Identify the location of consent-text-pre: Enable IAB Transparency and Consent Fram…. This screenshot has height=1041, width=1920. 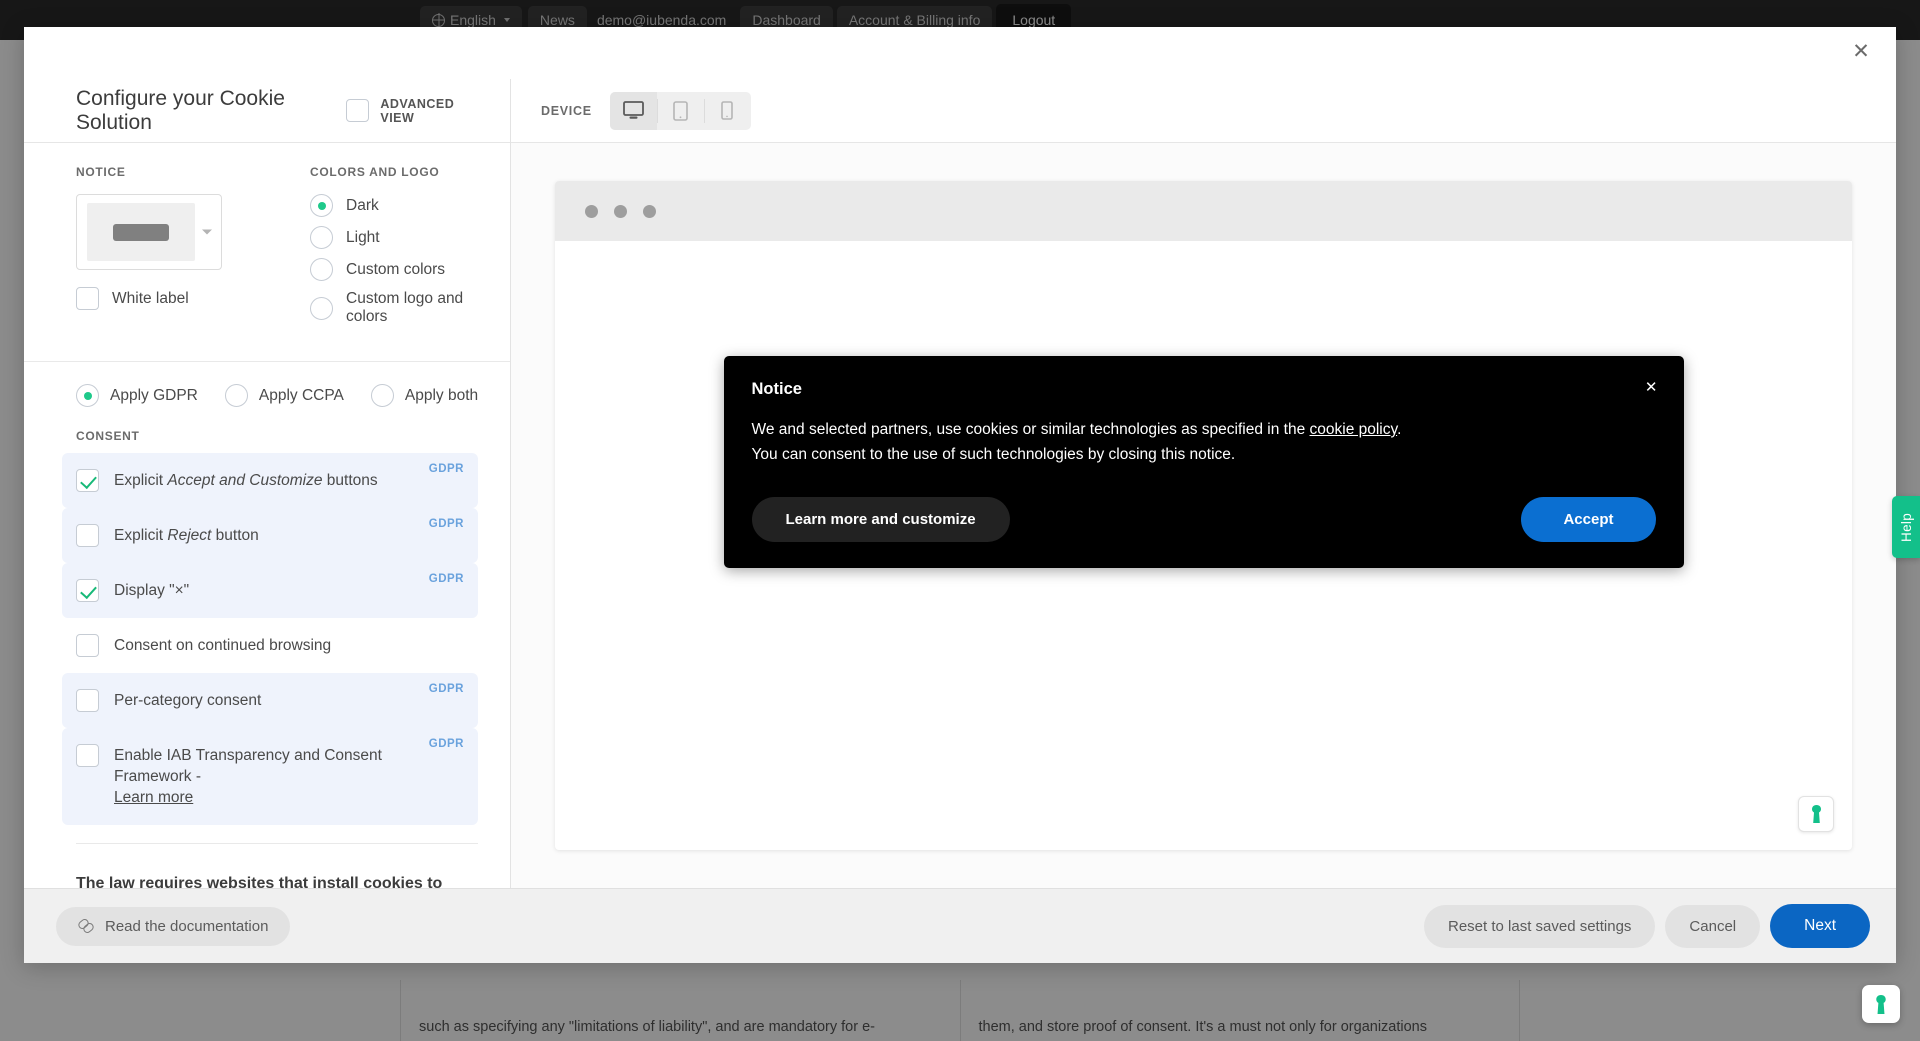
(248, 766).